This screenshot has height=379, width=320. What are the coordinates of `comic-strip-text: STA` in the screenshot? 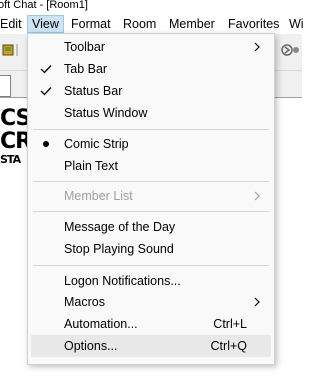 It's located at (10, 159).